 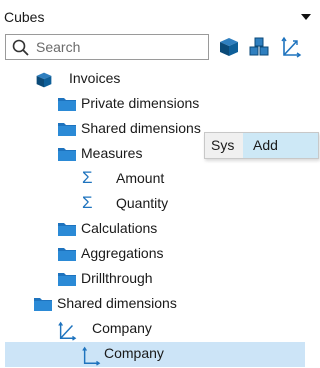 I want to click on context-menu-item-add: Add, so click(x=280, y=145).